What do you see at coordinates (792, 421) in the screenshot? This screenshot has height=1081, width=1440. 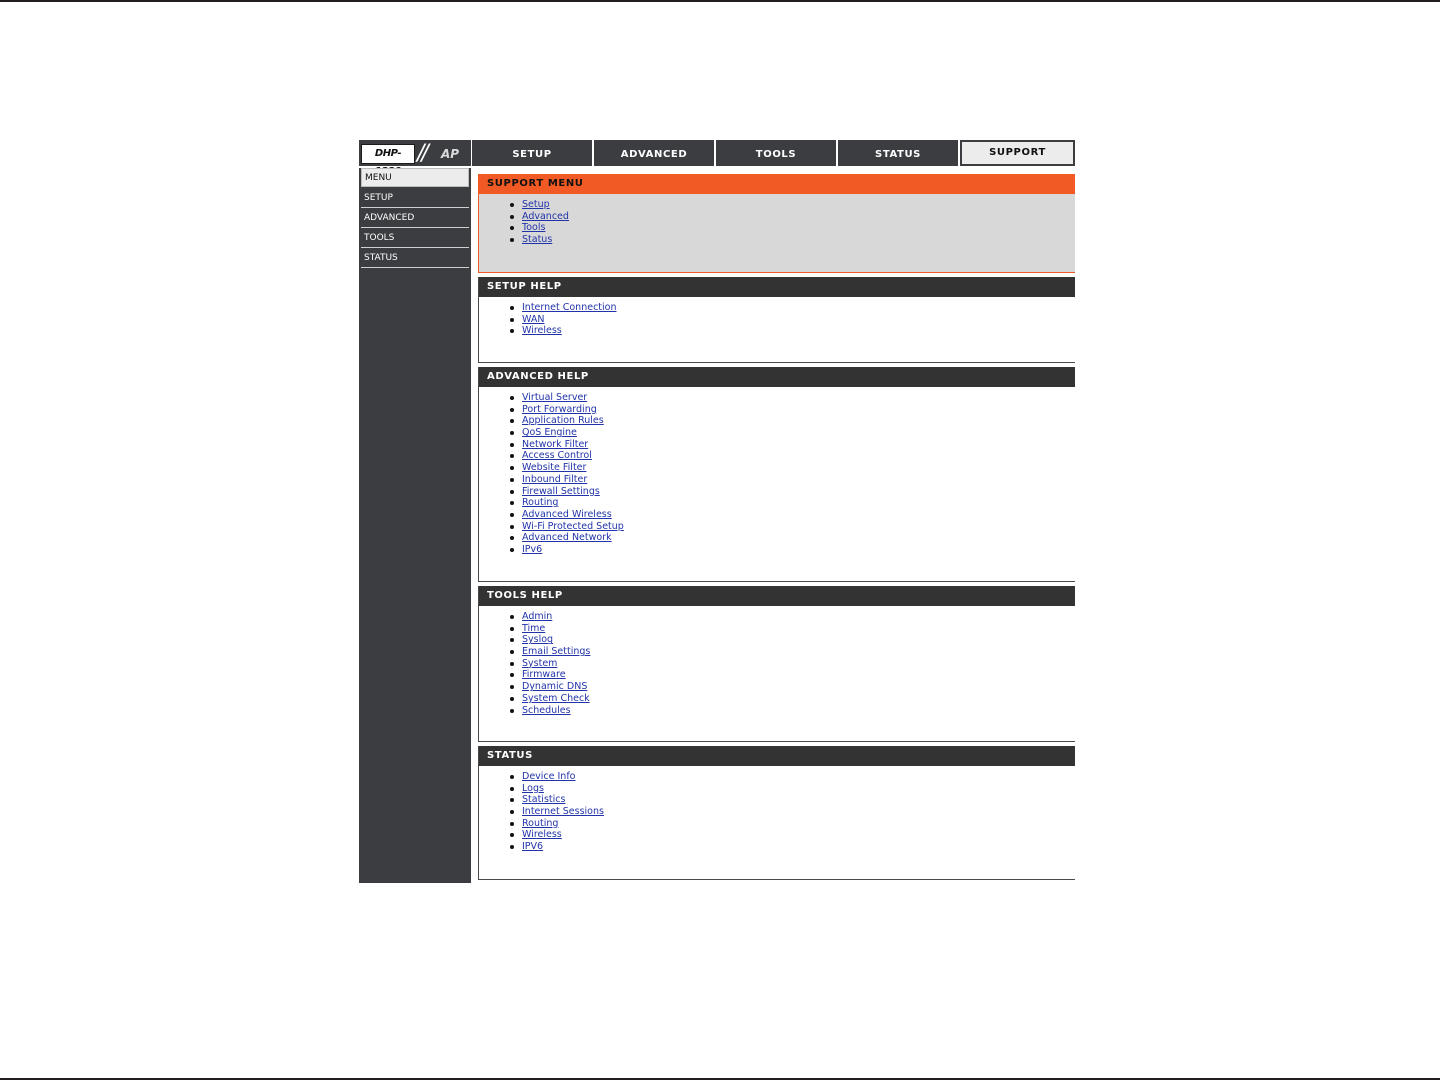 I see `list-item: Application Rules` at bounding box center [792, 421].